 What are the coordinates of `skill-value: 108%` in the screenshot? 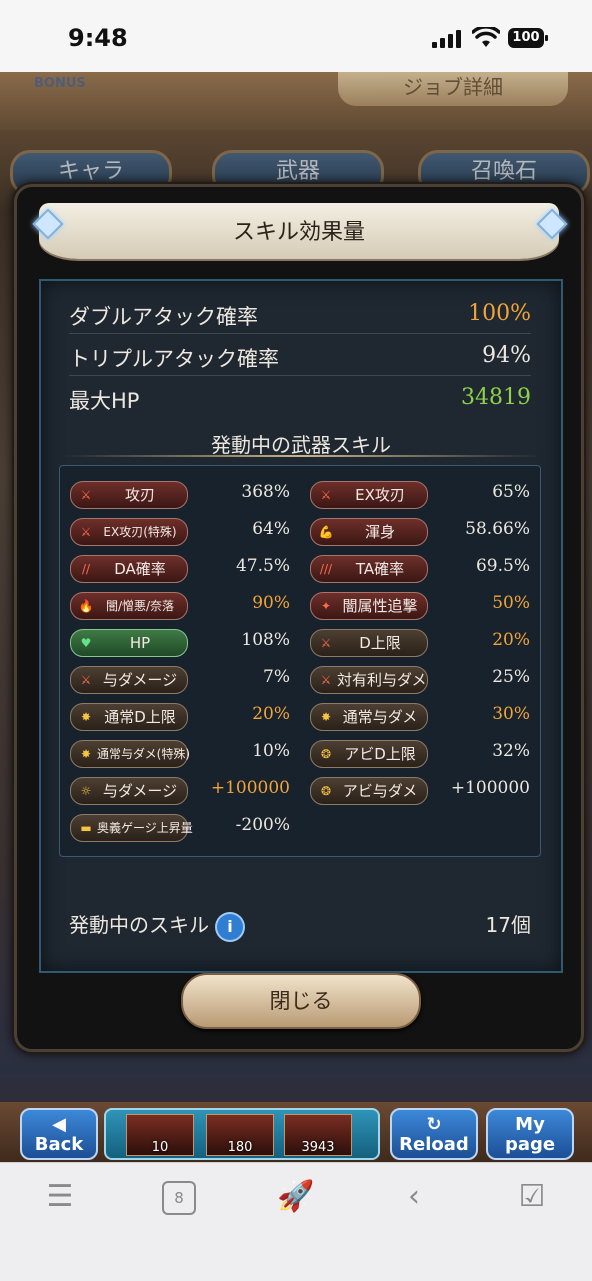 It's located at (265, 640).